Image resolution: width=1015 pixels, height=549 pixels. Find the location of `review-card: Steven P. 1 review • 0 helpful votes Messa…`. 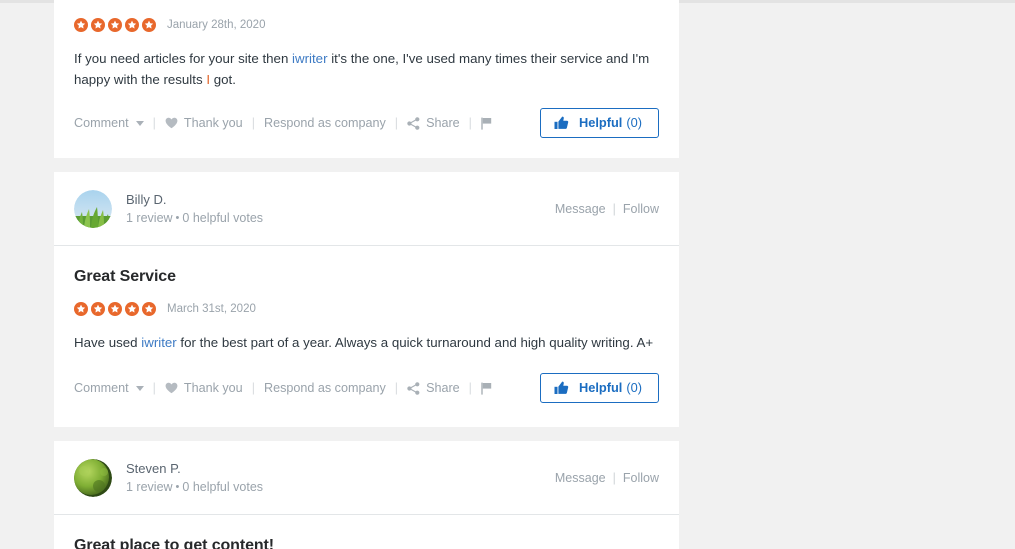

review-card: Steven P. 1 review • 0 helpful votes Messa… is located at coordinates (366, 495).